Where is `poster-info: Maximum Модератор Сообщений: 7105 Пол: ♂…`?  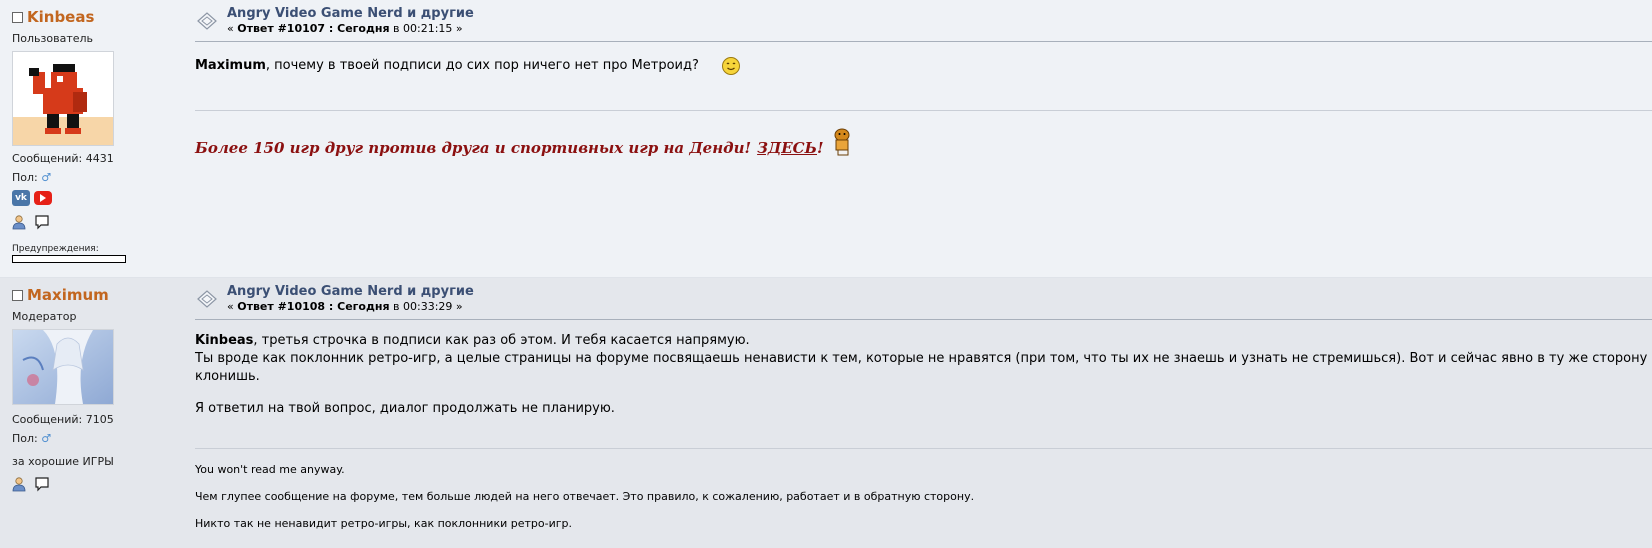
poster-info: Maximum Модератор Сообщений: 7105 Пол: ♂… is located at coordinates (97, 389).